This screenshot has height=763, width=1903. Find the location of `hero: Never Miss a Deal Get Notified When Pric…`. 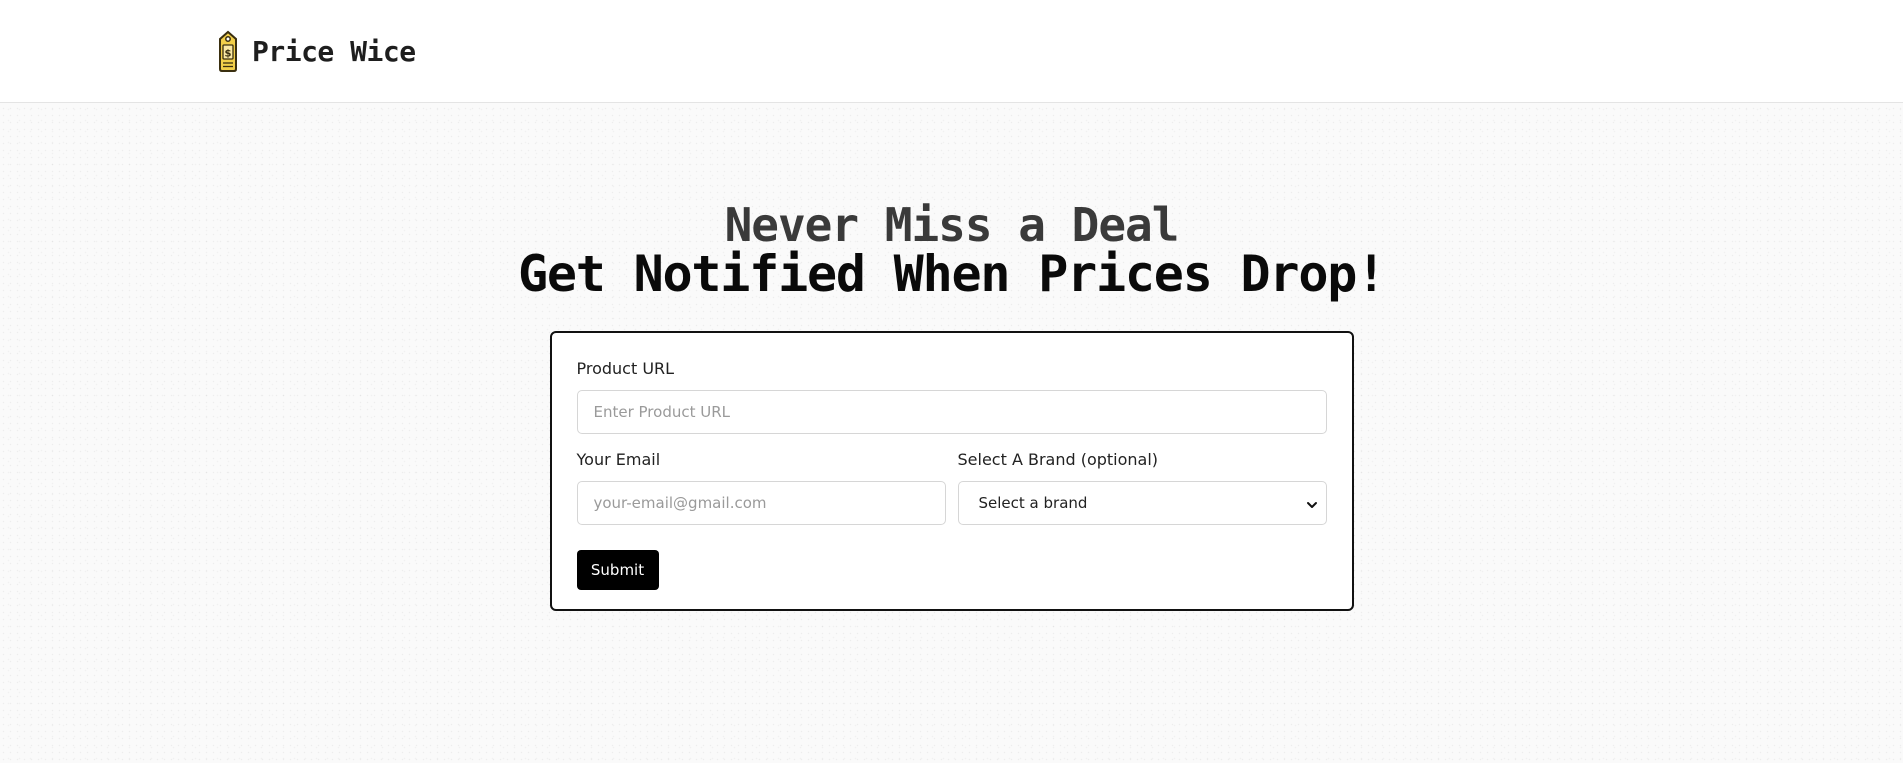

hero: Never Miss a Deal Get Notified When Pric… is located at coordinates (951, 250).